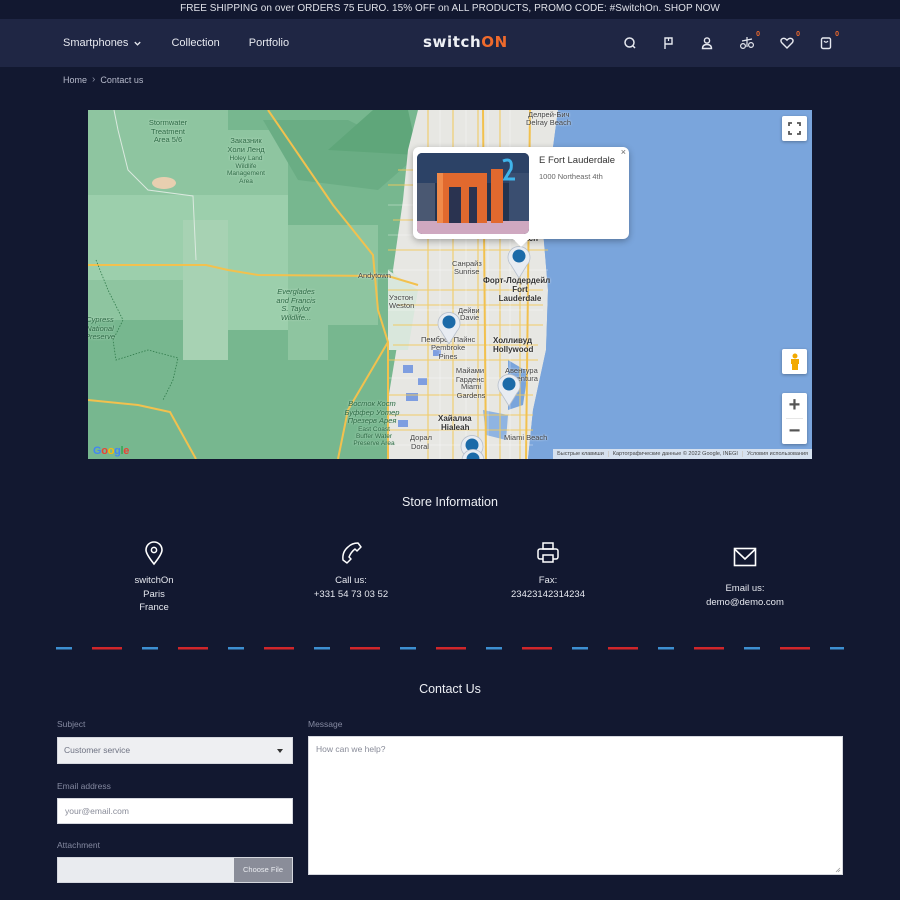 This screenshot has width=900, height=900. Describe the element at coordinates (78, 845) in the screenshot. I see `attachment-label: Attachment` at that location.